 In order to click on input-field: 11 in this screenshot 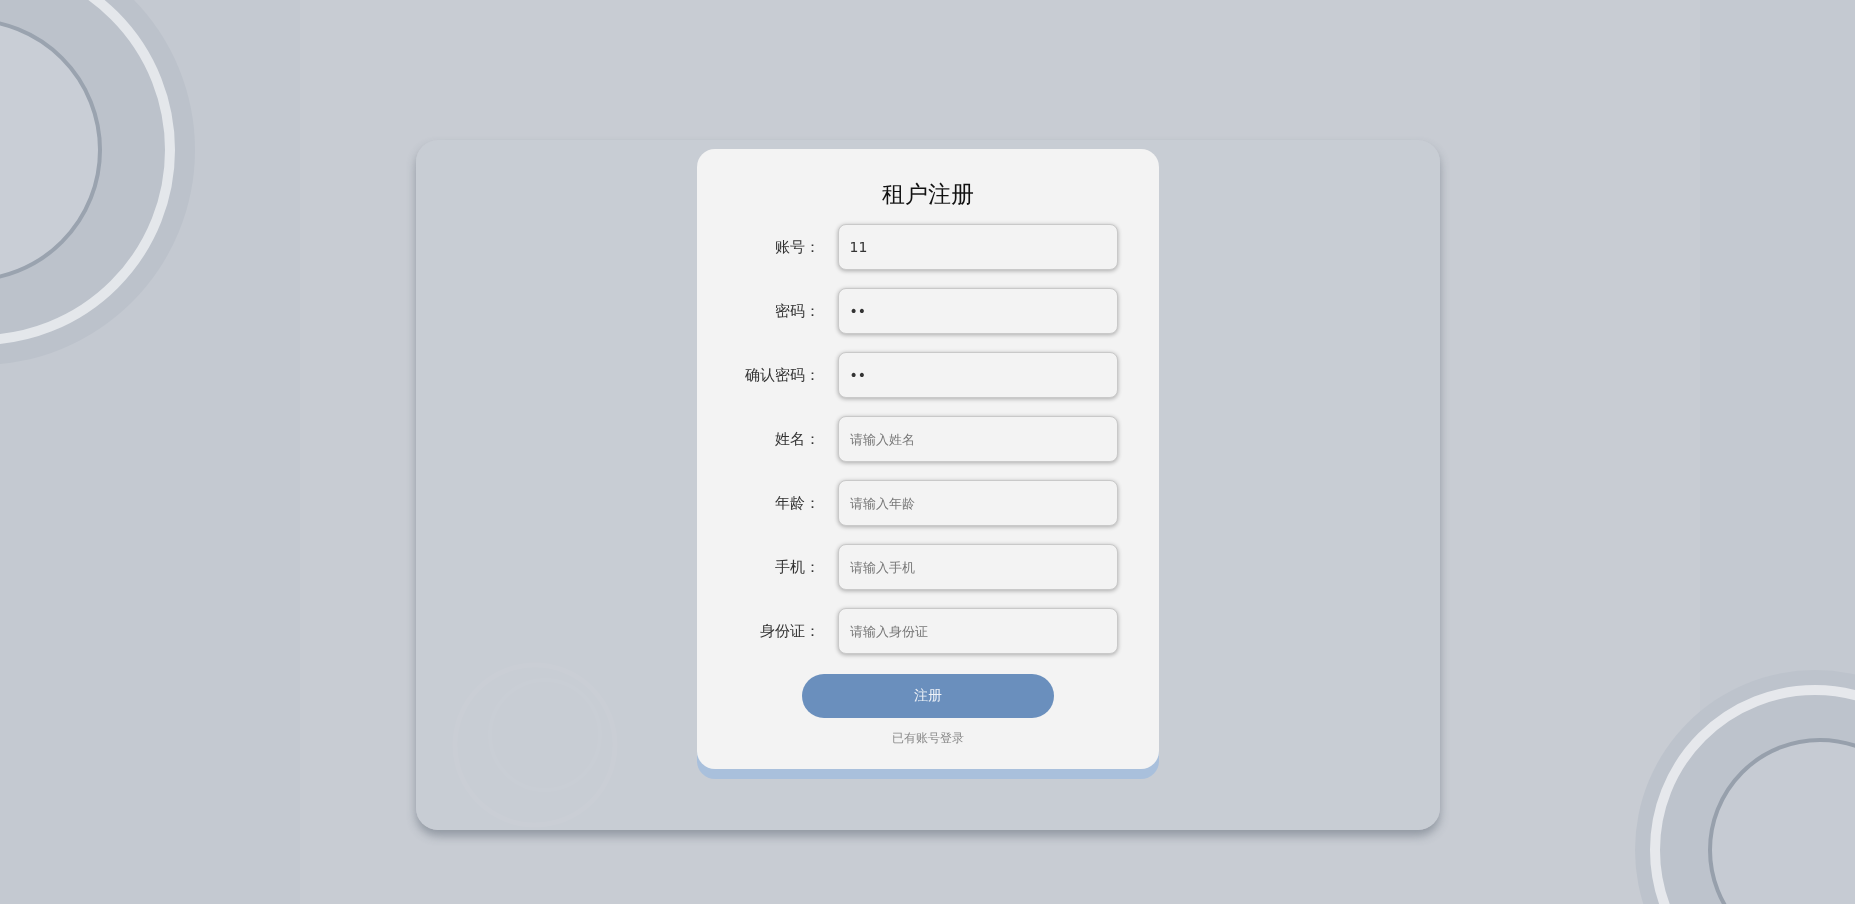, I will do `click(977, 247)`.